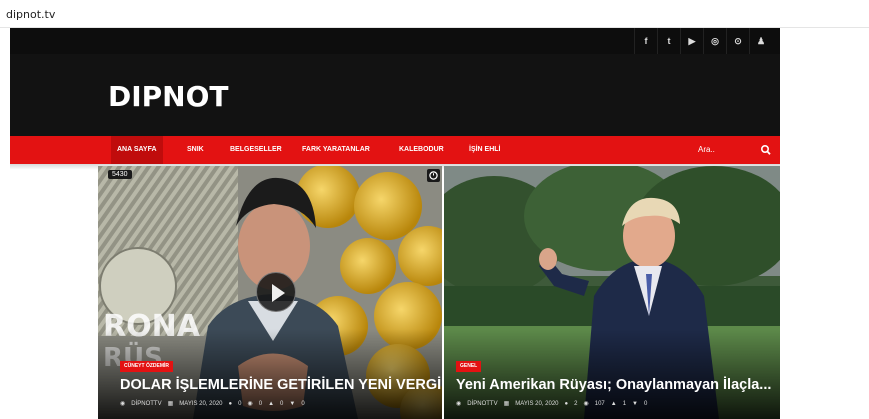  What do you see at coordinates (260, 403) in the screenshot?
I see `post-1-views: 0` at bounding box center [260, 403].